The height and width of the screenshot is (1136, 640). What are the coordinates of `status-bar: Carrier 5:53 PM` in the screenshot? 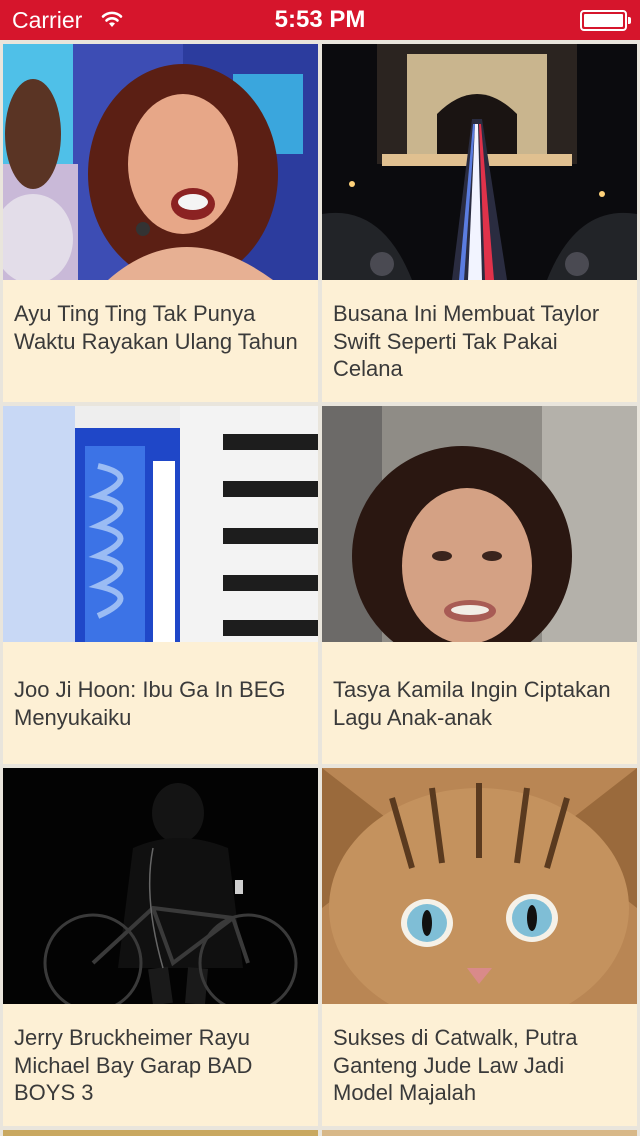 It's located at (320, 20).